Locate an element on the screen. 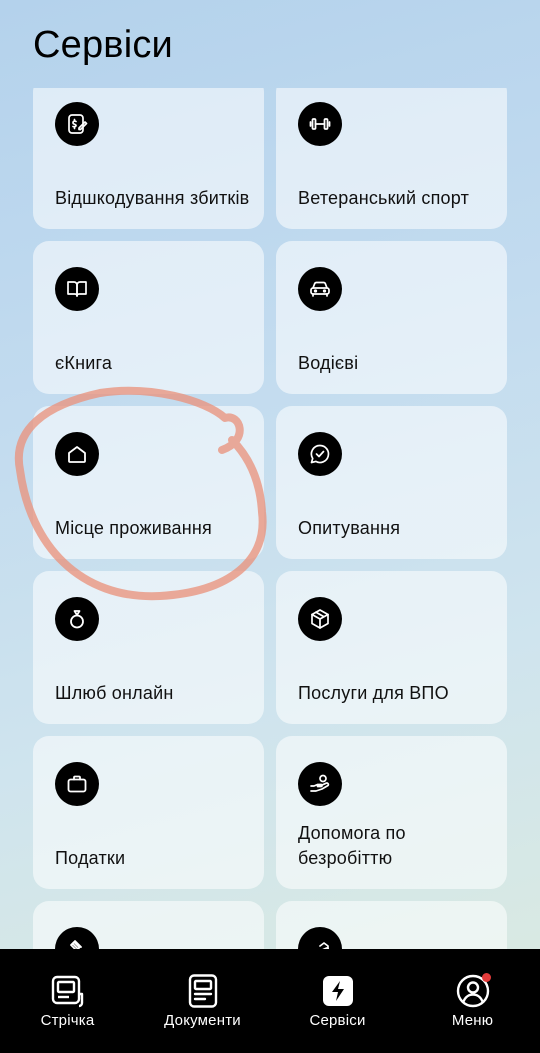 Image resolution: width=540 pixels, height=1053 pixels. lightning-icon is located at coordinates (338, 991).